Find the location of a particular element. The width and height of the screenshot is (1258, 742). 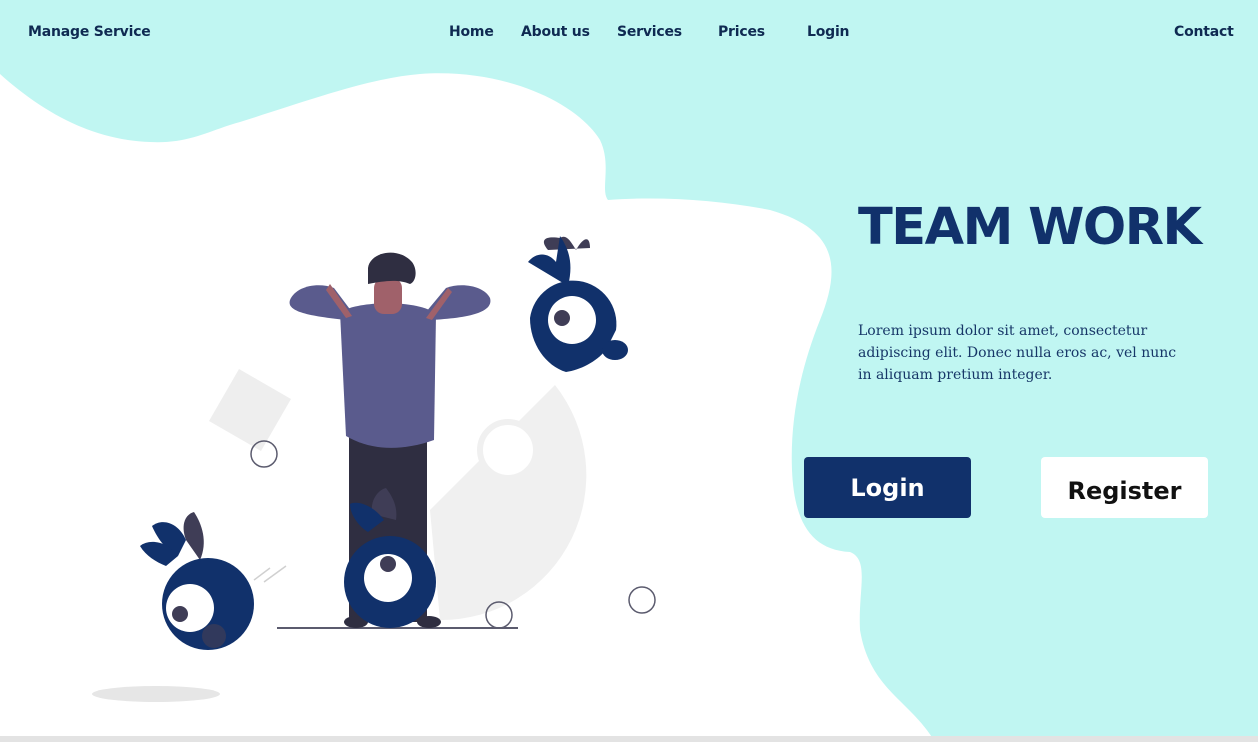

hero-title: TEAM WORK is located at coordinates (1030, 227).